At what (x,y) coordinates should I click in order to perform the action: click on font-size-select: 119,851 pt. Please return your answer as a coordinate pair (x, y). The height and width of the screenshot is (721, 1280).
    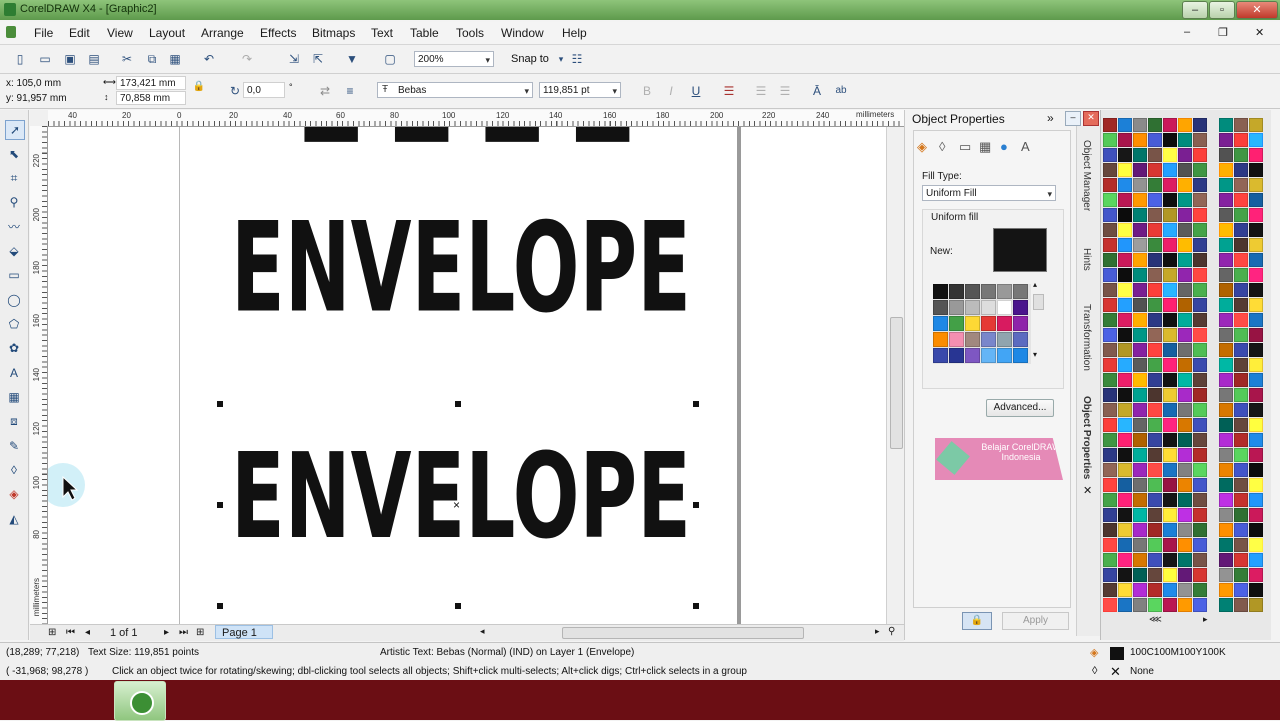
    Looking at the image, I should click on (580, 90).